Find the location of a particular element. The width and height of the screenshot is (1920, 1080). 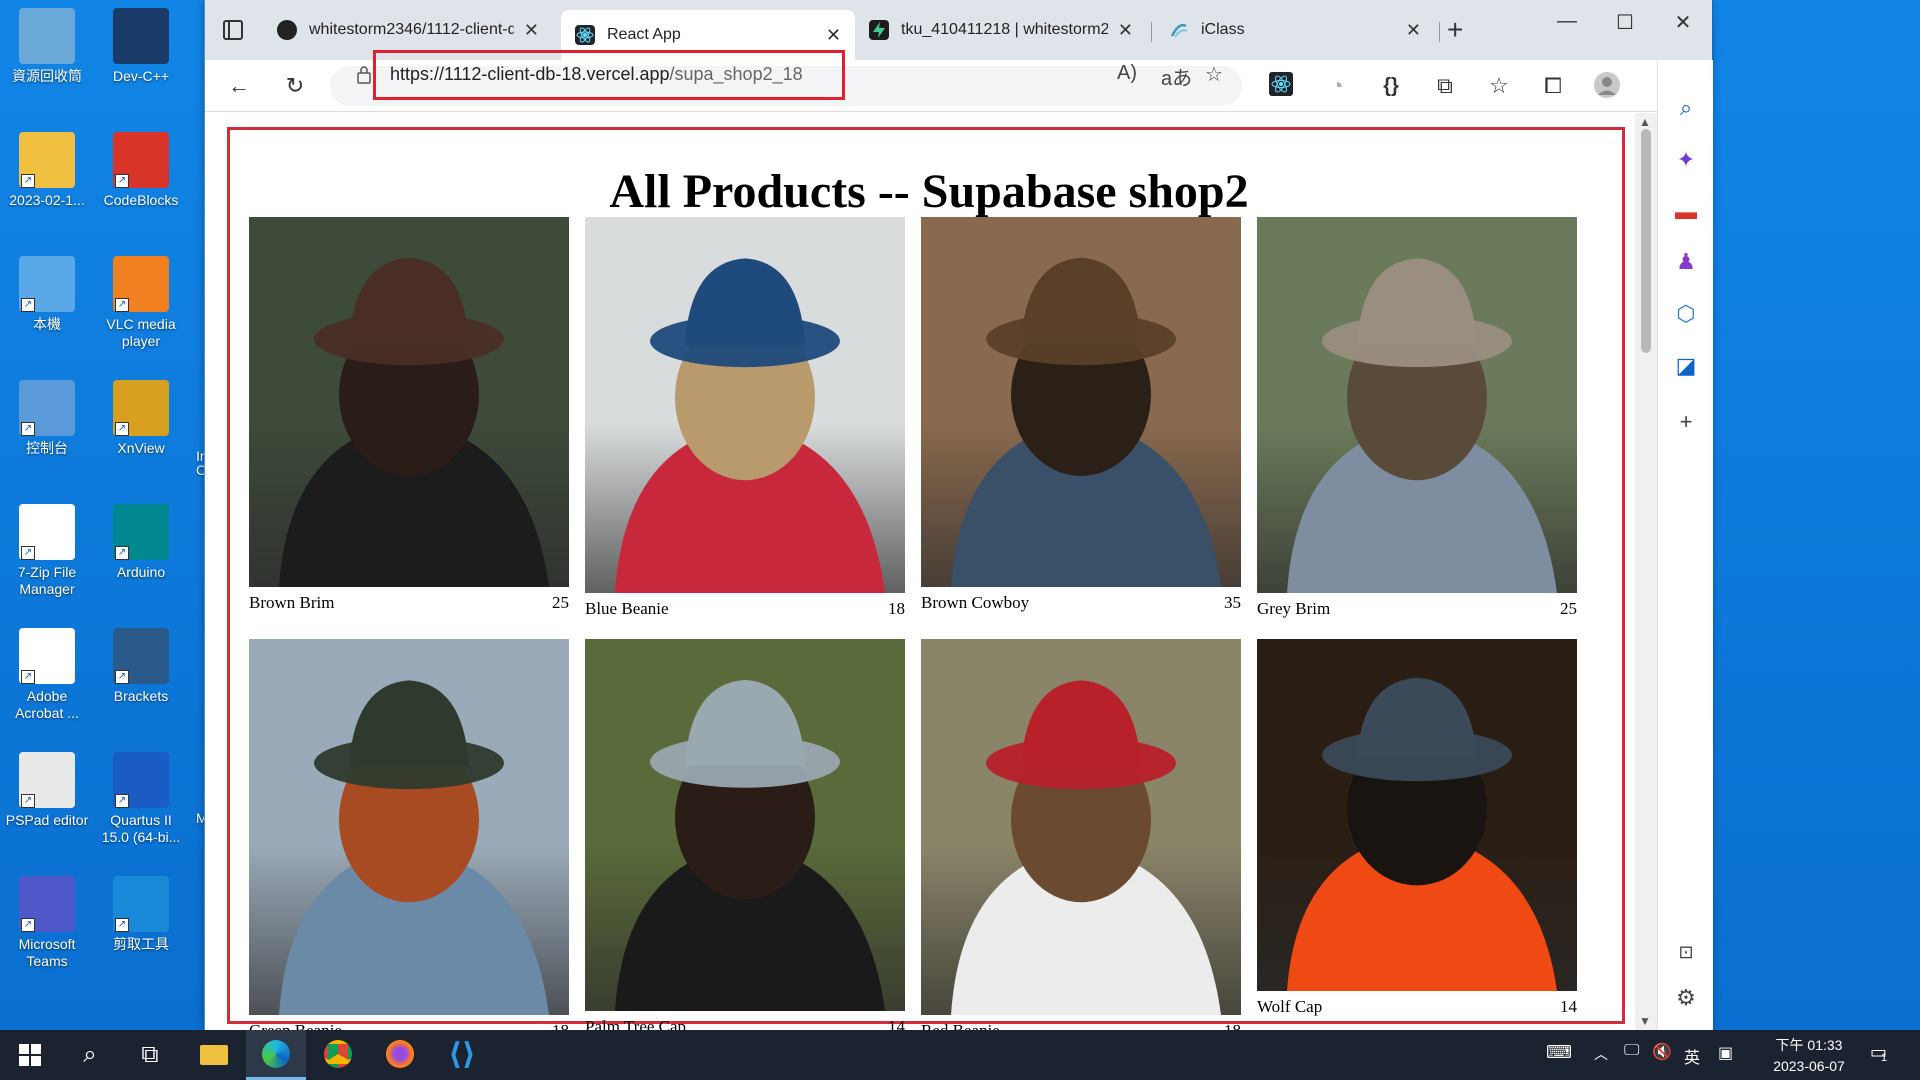

file-explorer-icon is located at coordinates (214, 1055).